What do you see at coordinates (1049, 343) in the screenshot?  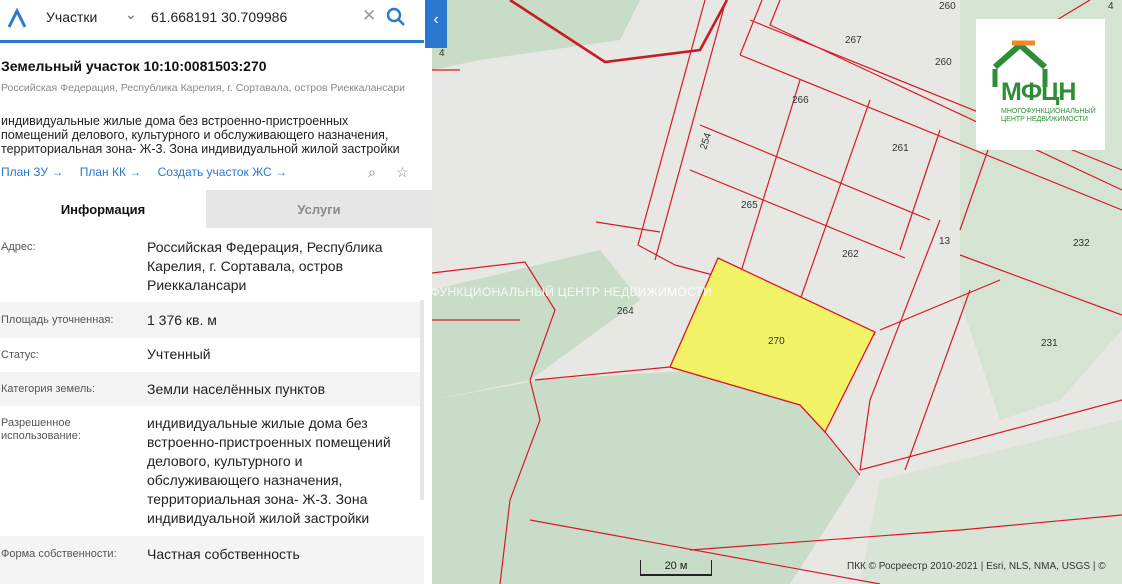 I see `parcel-label-231: 231` at bounding box center [1049, 343].